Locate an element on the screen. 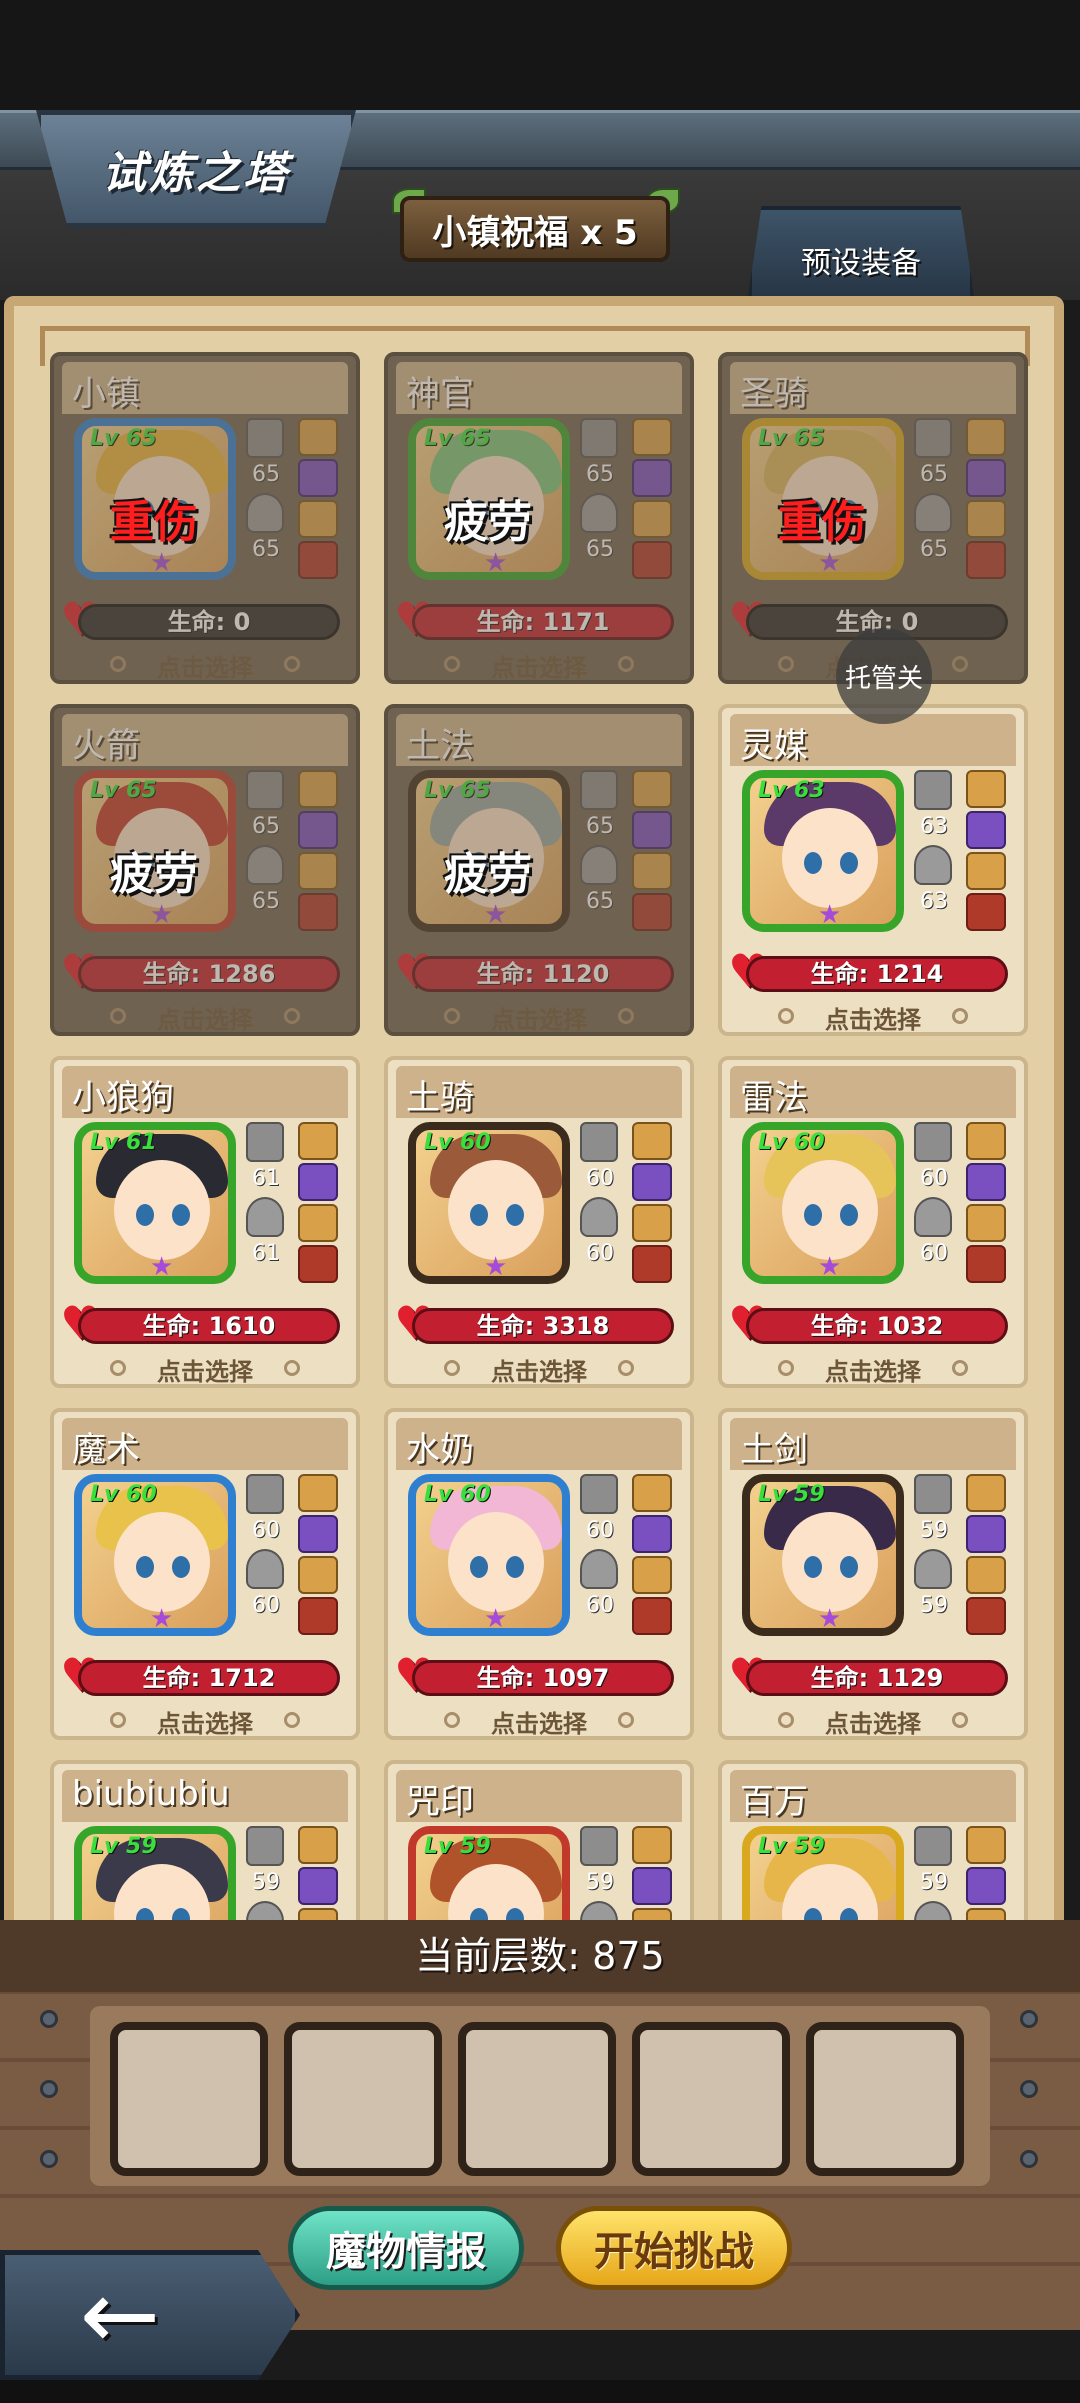 Image resolution: width=1080 pixels, height=2403 pixels. auto-mode-button: 托管关 is located at coordinates (884, 676).